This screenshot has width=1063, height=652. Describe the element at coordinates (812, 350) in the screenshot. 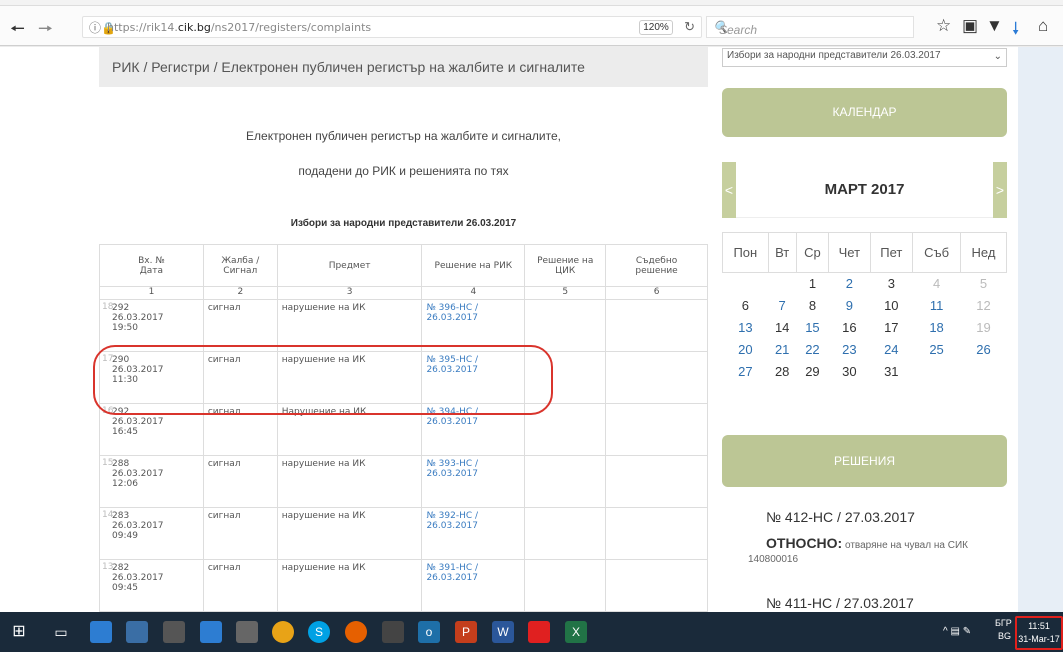

I see `calendar-day: 22` at that location.